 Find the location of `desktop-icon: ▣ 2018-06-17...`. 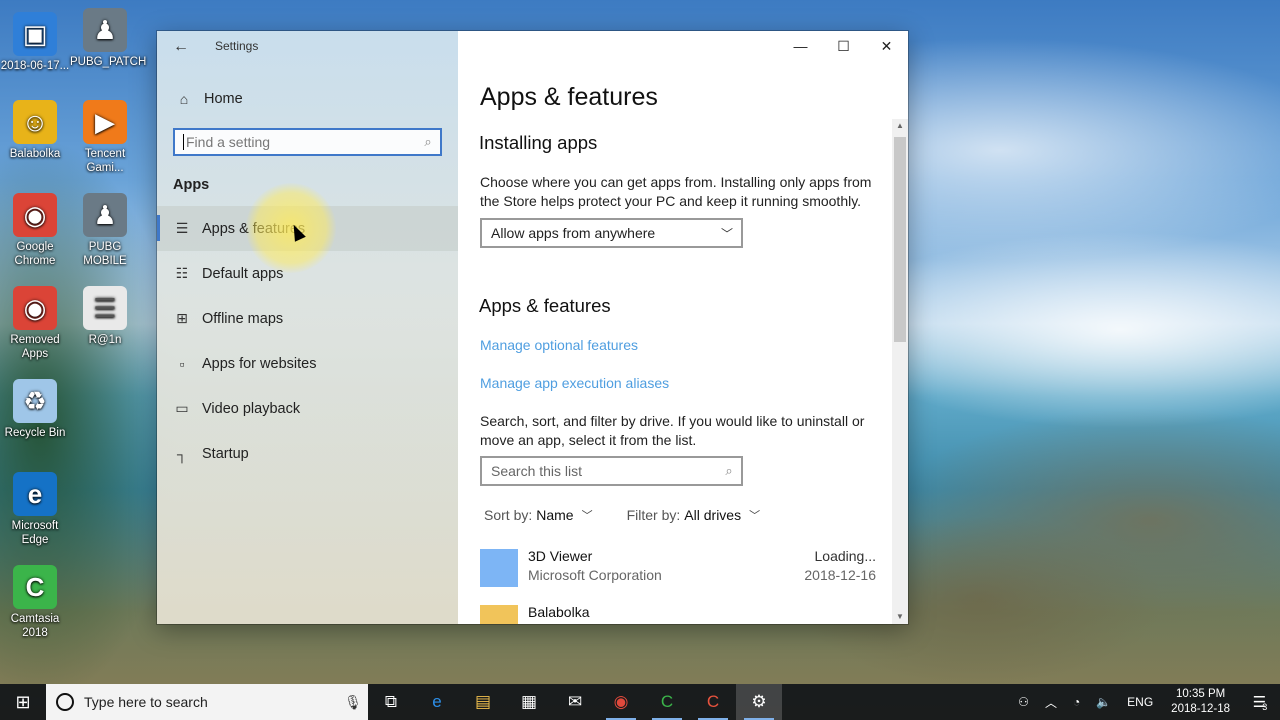

desktop-icon: ▣ 2018-06-17... is located at coordinates (35, 42).